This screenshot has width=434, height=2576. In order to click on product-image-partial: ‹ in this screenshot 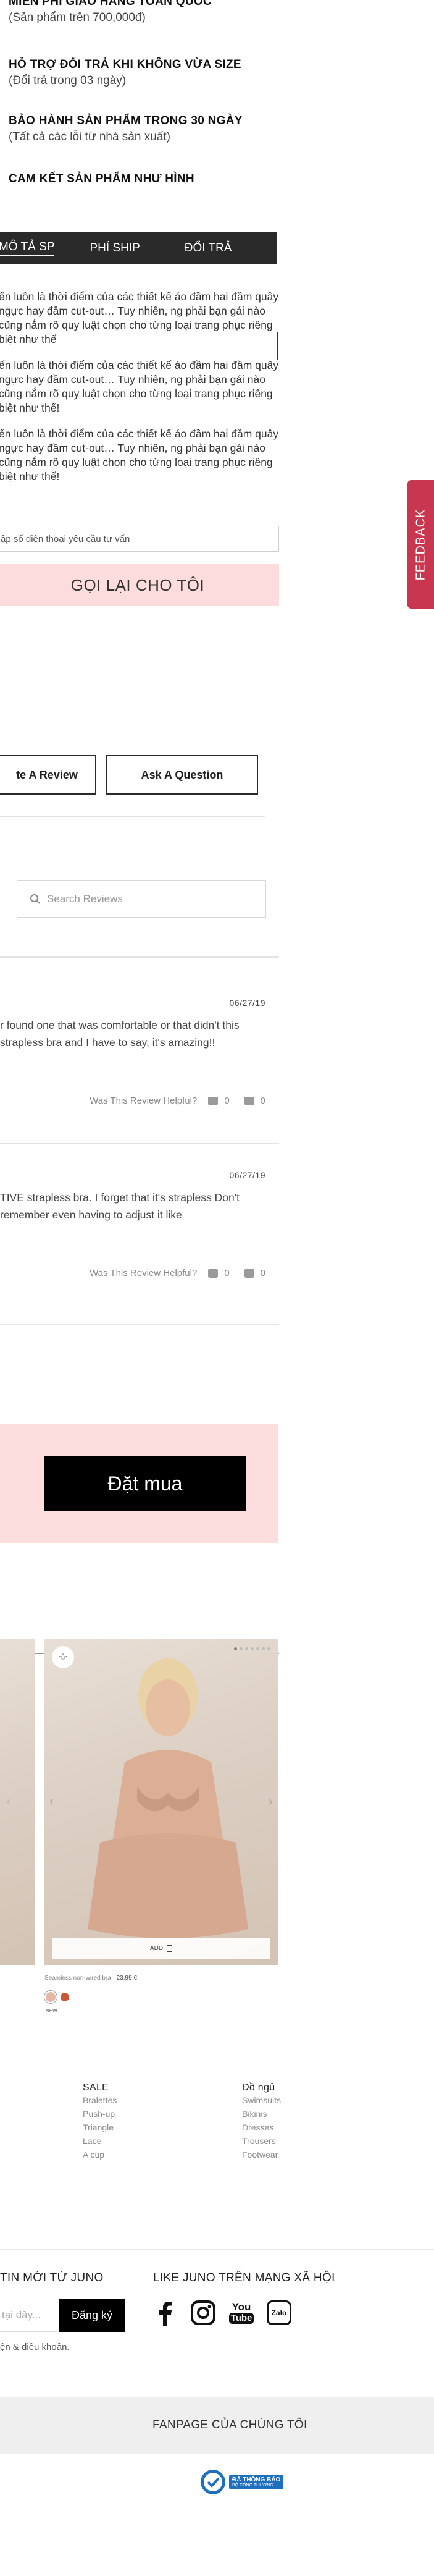, I will do `click(17, 1802)`.